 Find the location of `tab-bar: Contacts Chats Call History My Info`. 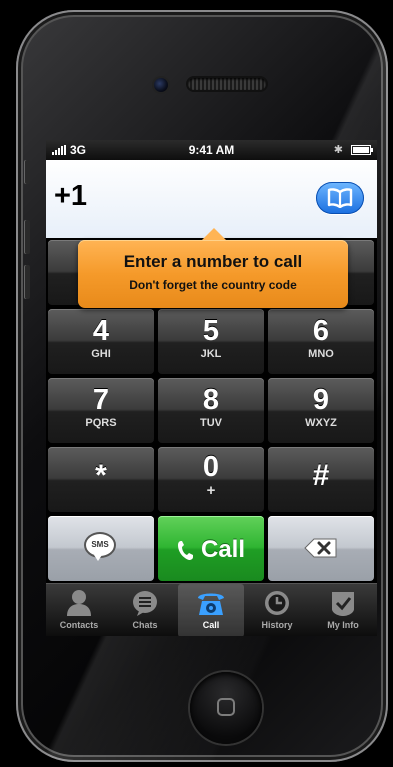

tab-bar: Contacts Chats Call History My Info is located at coordinates (211, 609).